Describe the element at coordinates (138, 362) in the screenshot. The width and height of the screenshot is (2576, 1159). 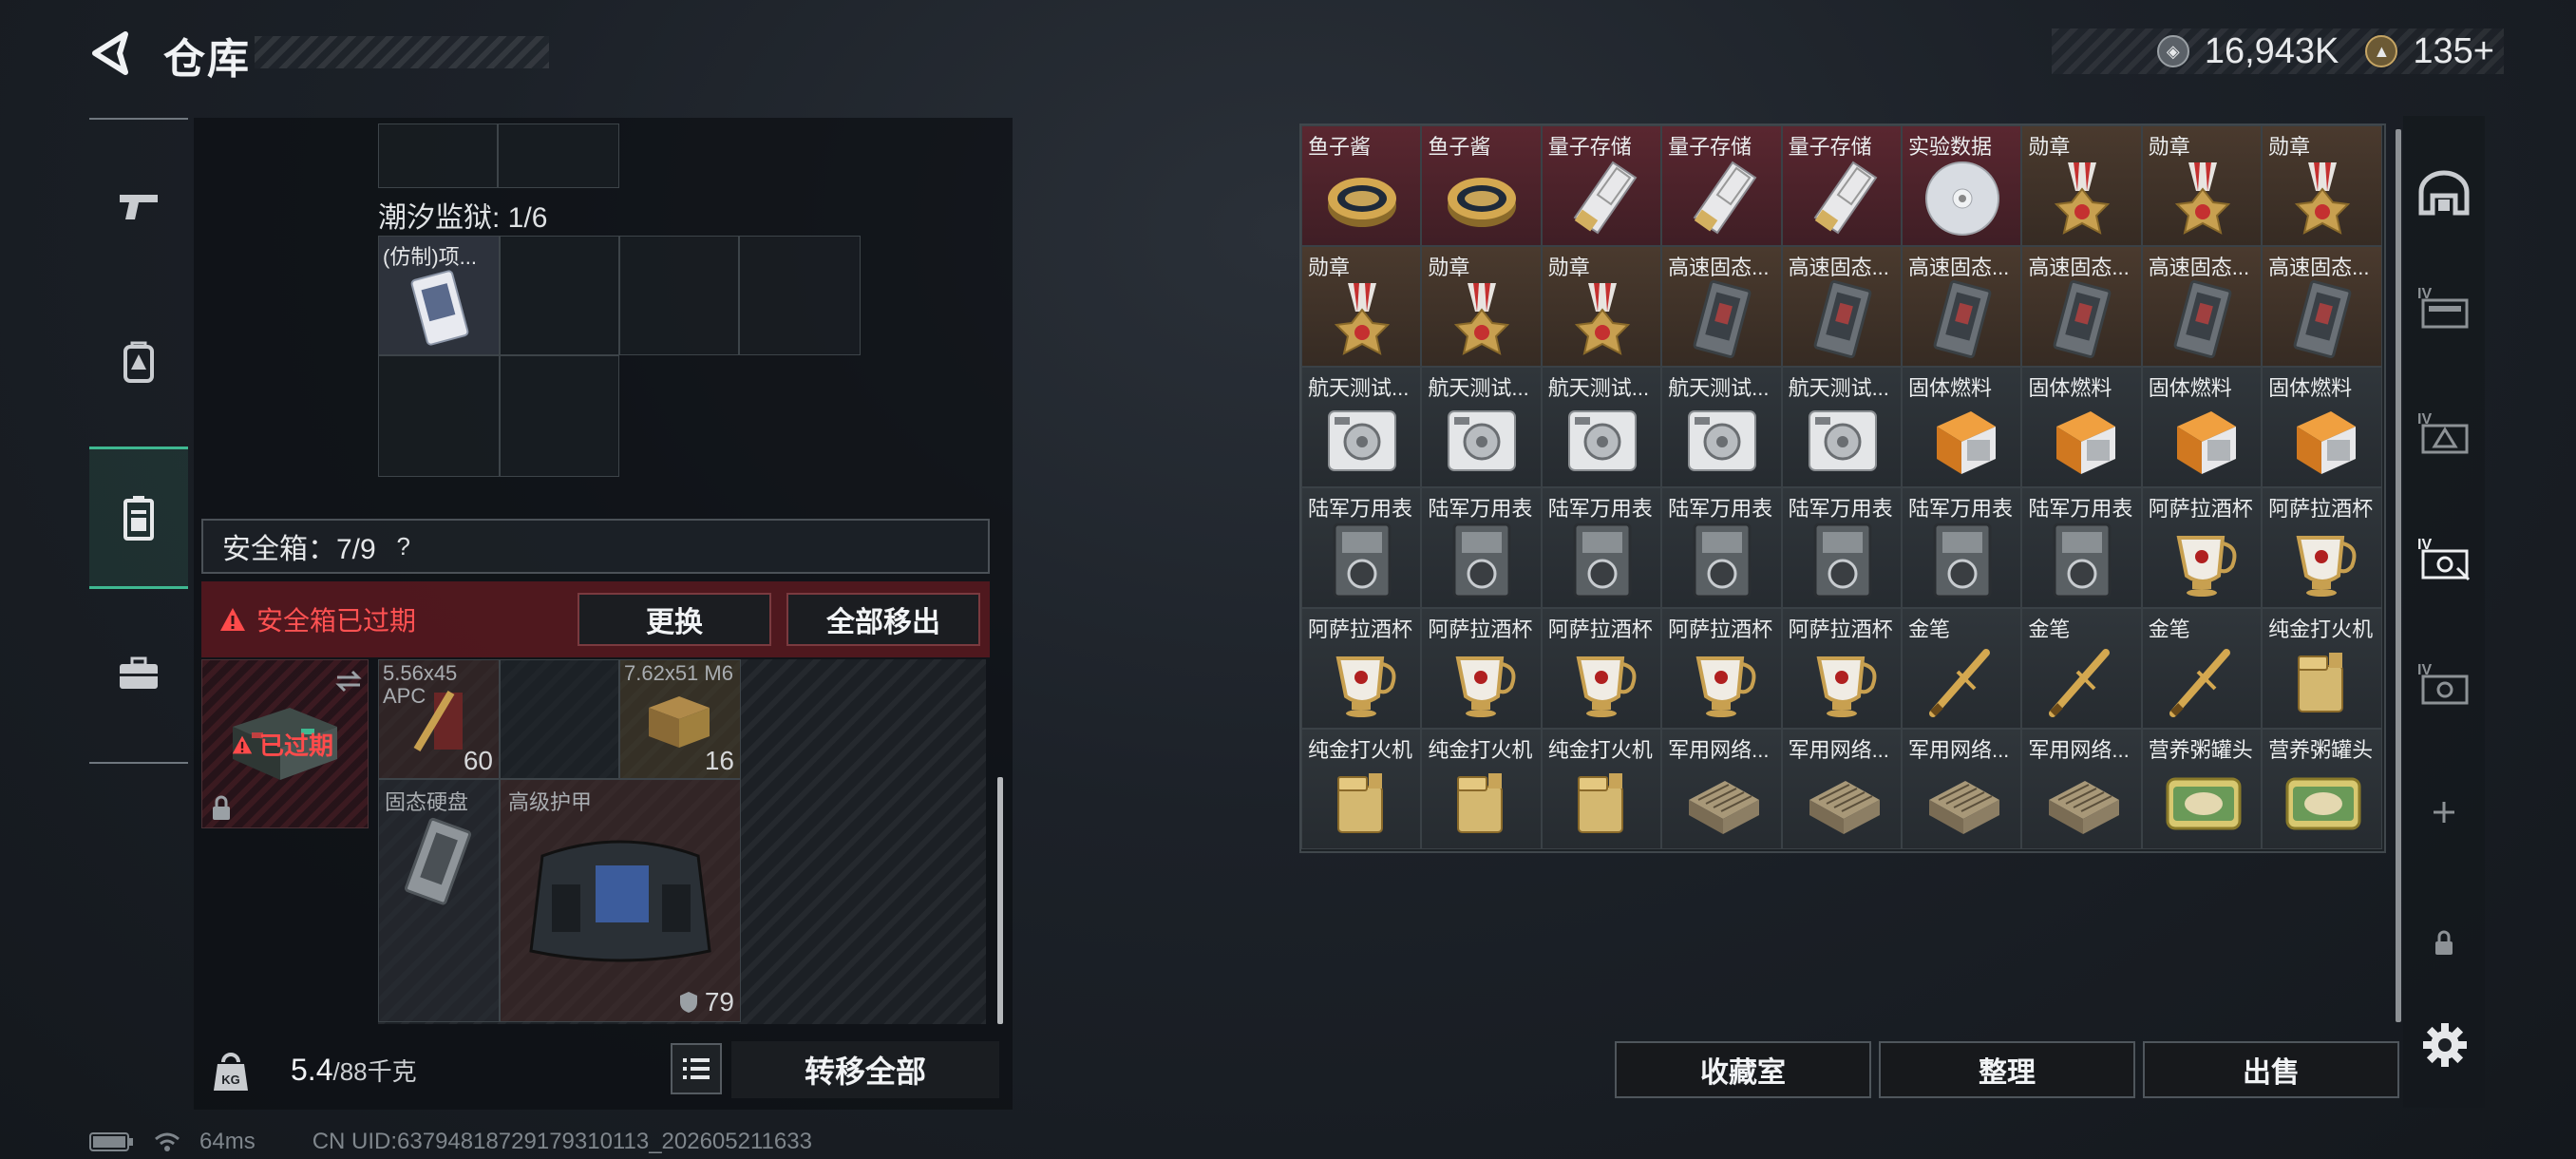
I see `nav-backpack` at that location.